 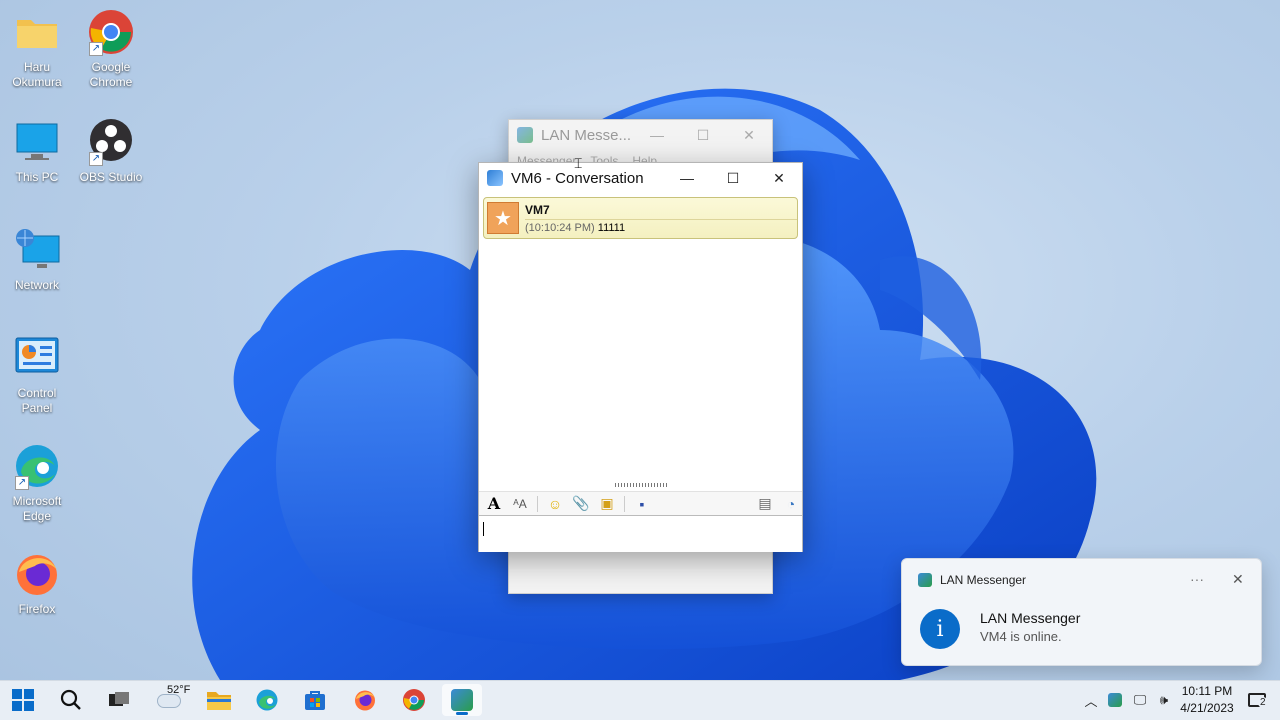 What do you see at coordinates (37, 508) in the screenshot?
I see `desktop-icon-label: Microsoft Edge` at bounding box center [37, 508].